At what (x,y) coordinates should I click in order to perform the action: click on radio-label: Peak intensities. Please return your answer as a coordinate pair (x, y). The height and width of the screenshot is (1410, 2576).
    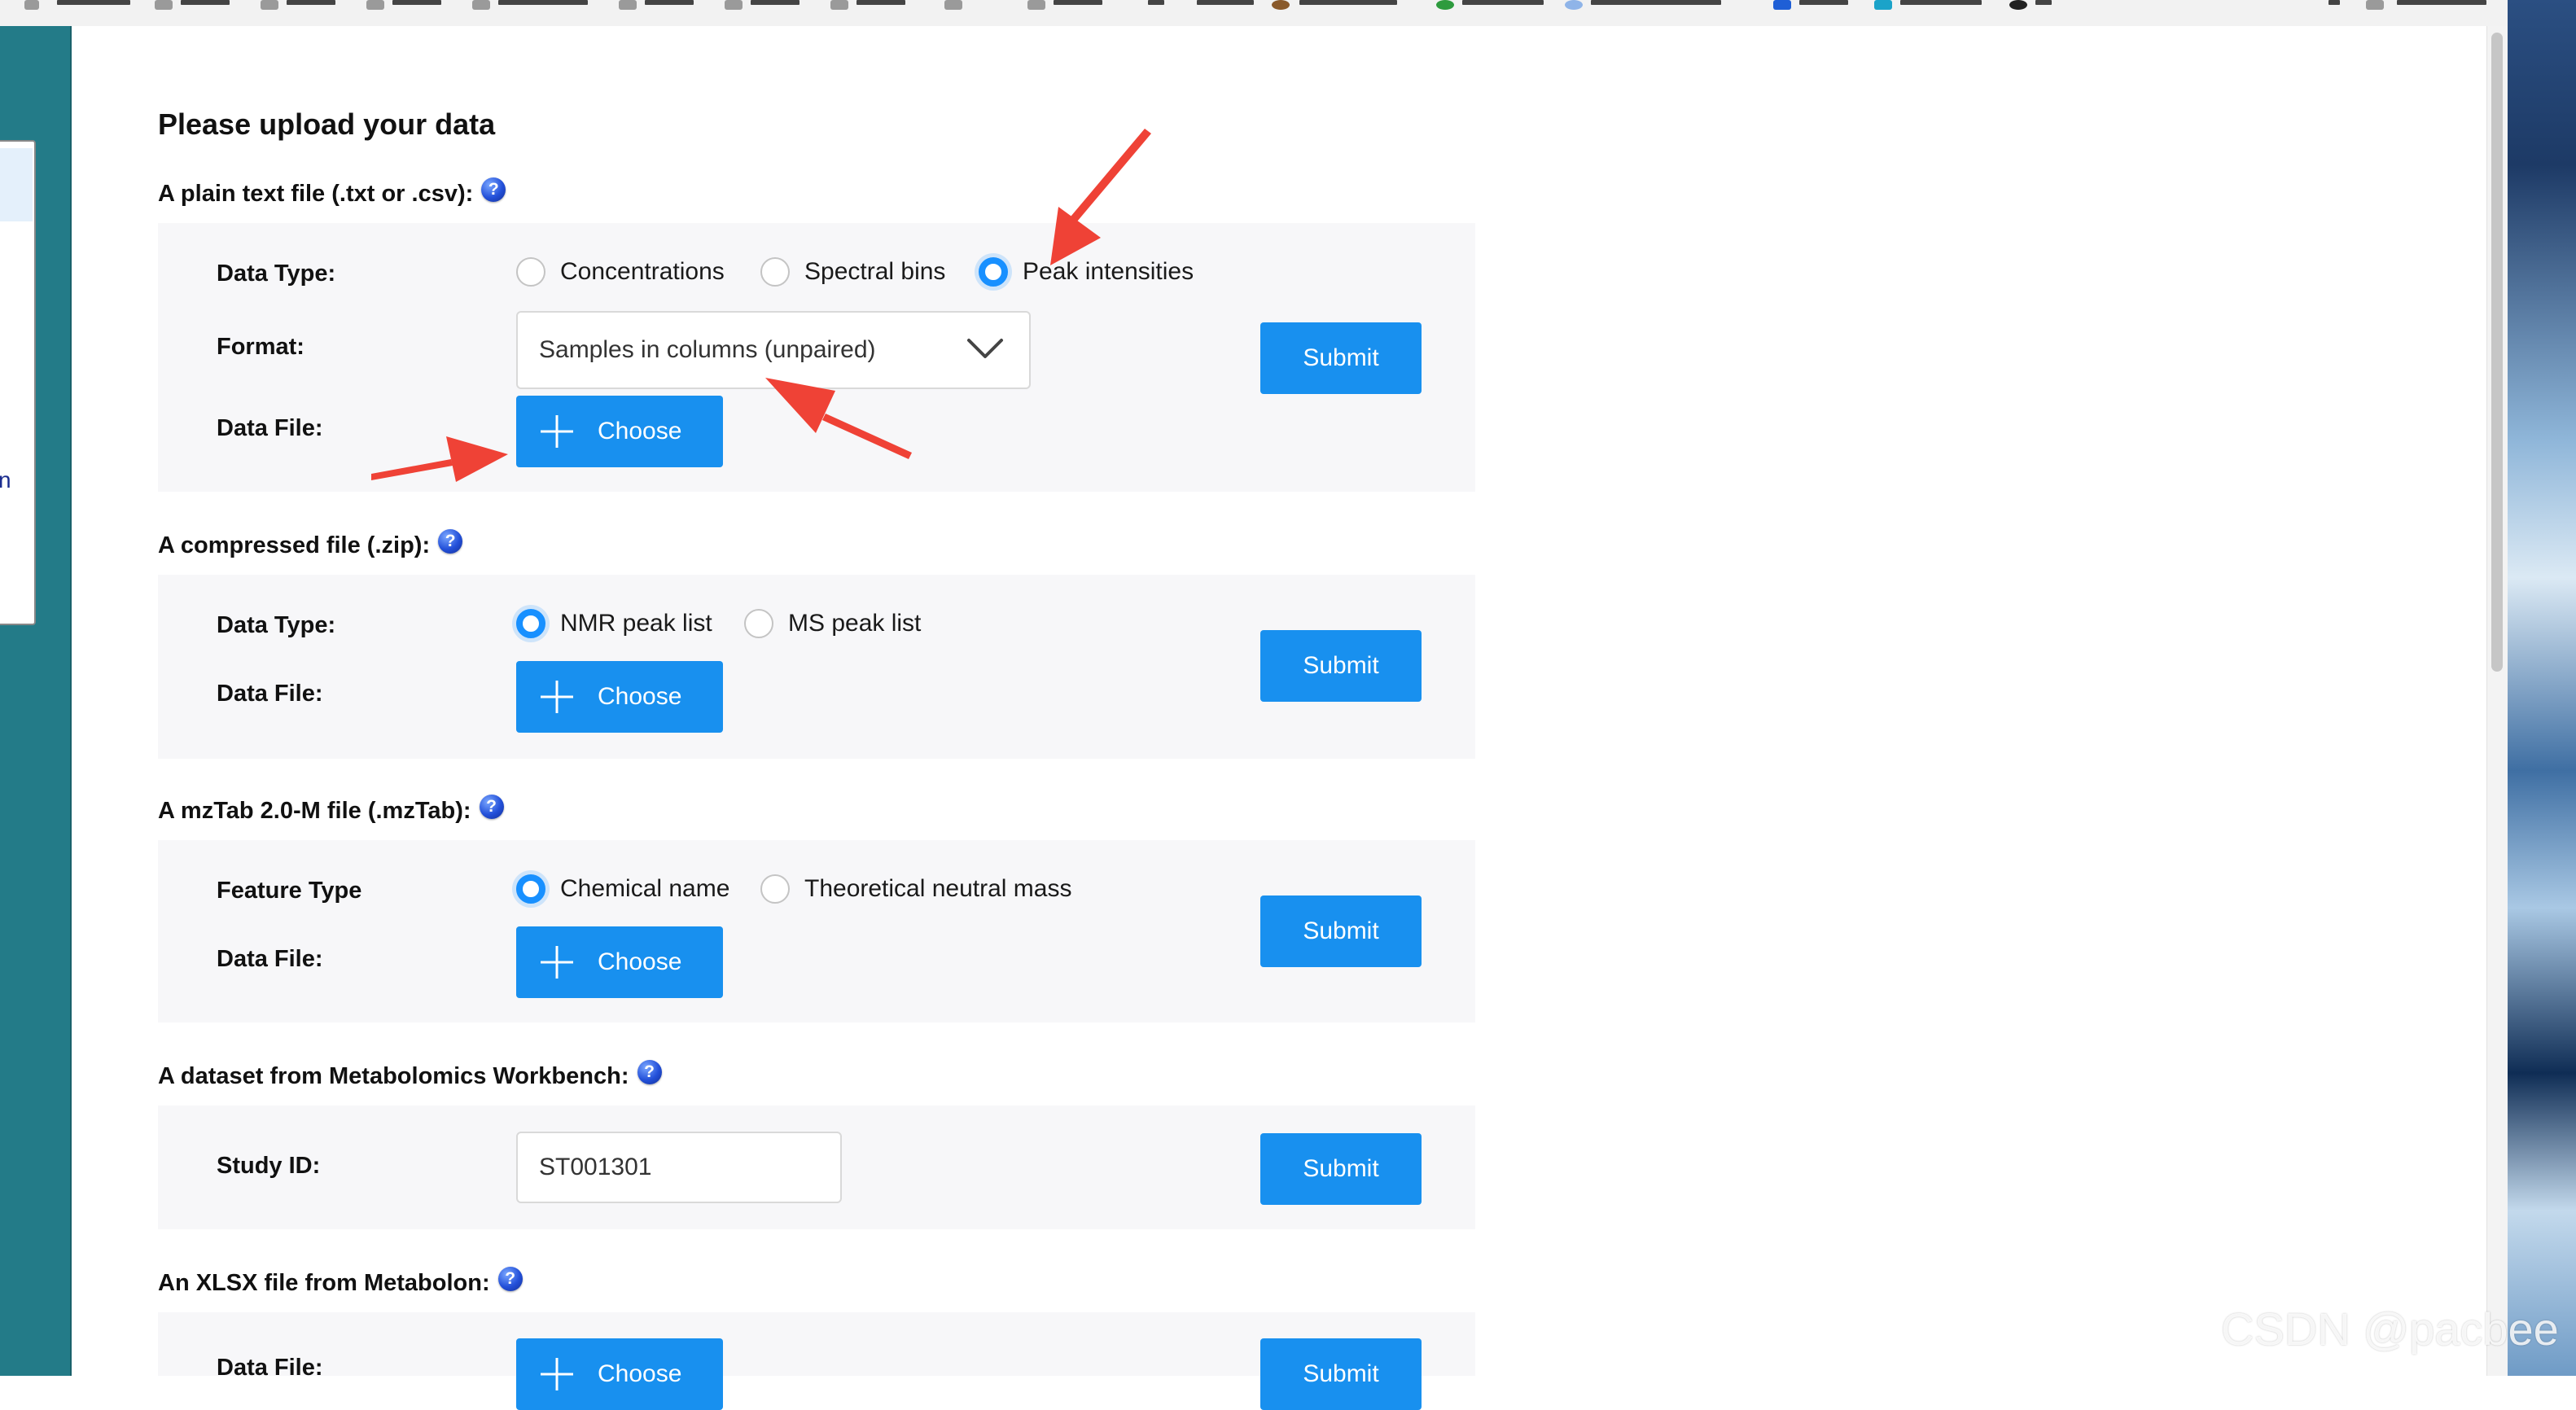
    Looking at the image, I should click on (1108, 271).